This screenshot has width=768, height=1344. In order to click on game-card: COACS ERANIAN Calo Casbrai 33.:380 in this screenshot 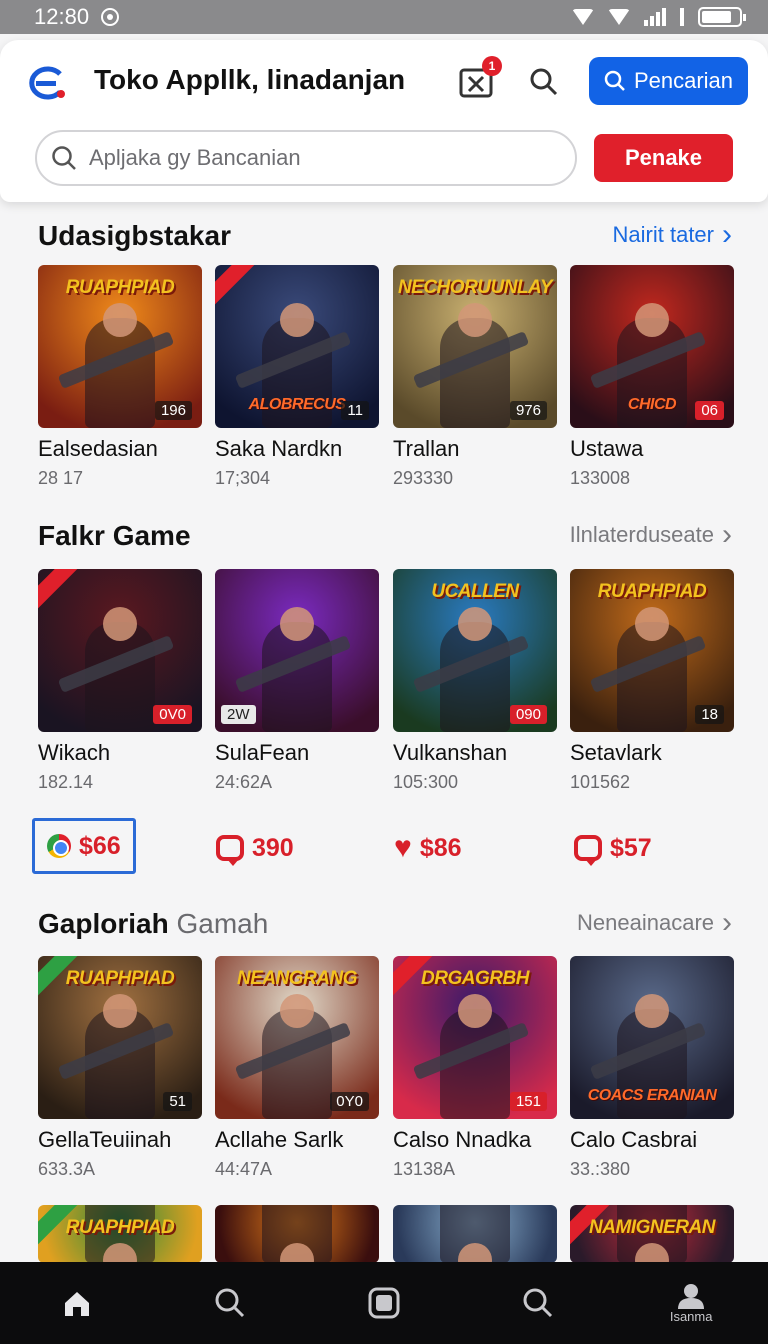, I will do `click(652, 1068)`.